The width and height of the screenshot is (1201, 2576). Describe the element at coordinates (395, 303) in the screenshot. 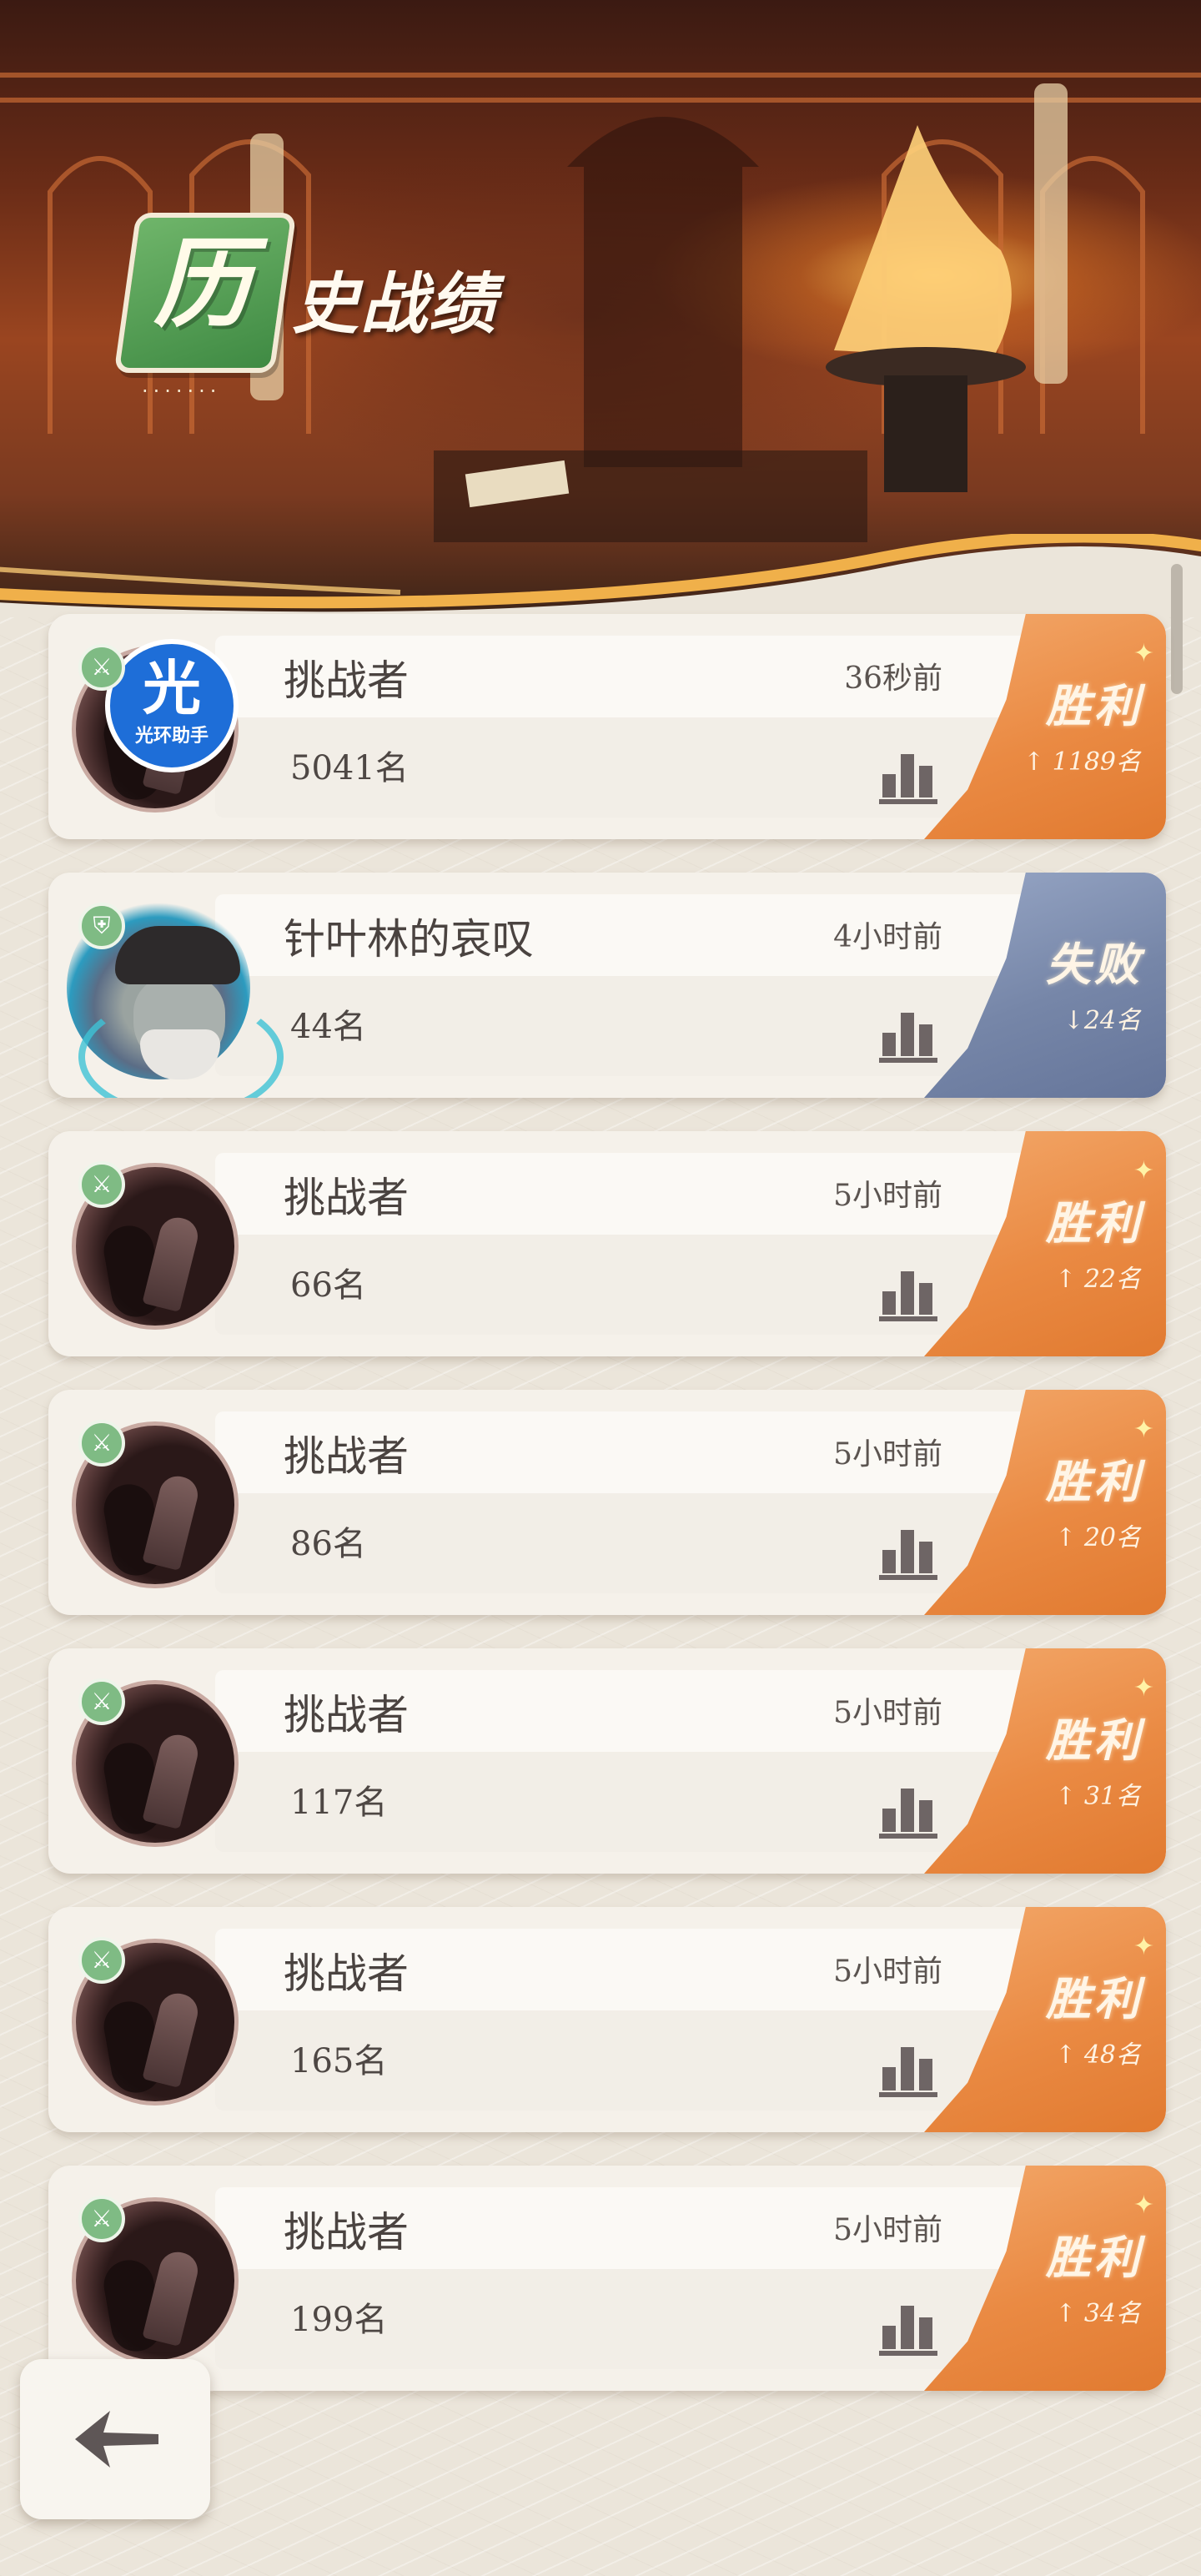

I see `title-text: 史战绩` at that location.